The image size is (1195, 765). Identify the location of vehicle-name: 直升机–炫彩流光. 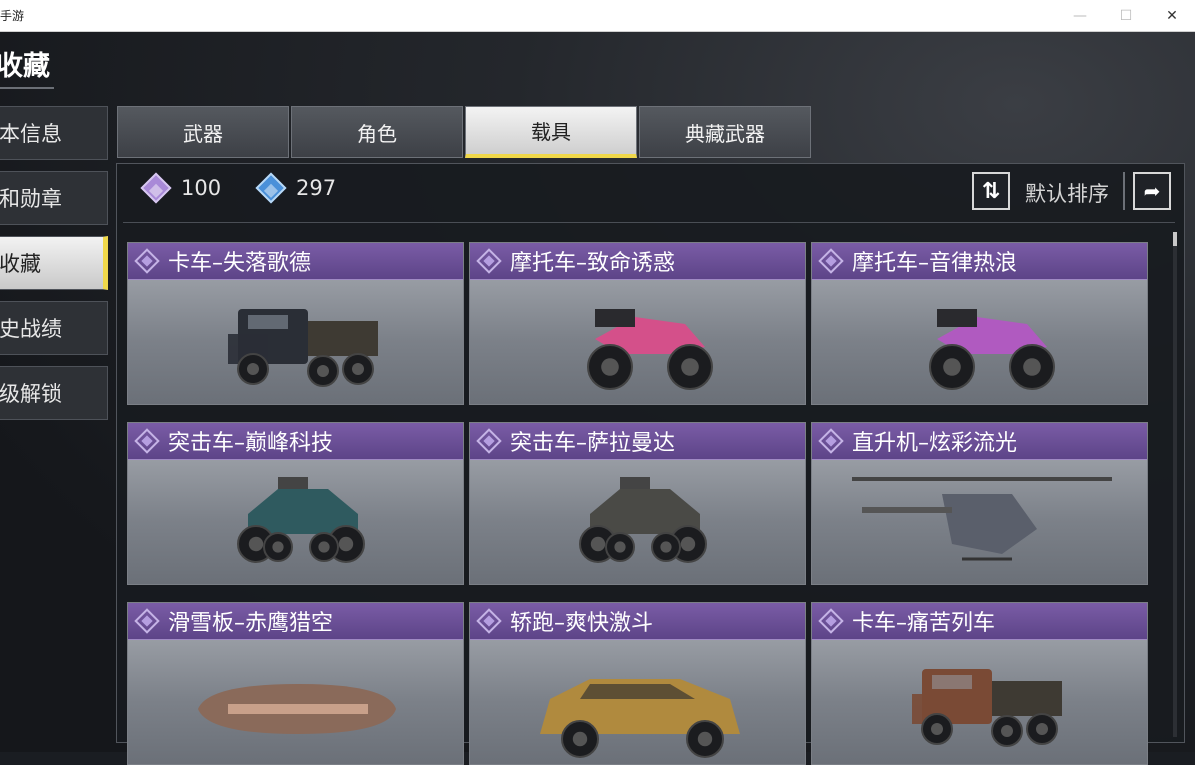
(935, 443).